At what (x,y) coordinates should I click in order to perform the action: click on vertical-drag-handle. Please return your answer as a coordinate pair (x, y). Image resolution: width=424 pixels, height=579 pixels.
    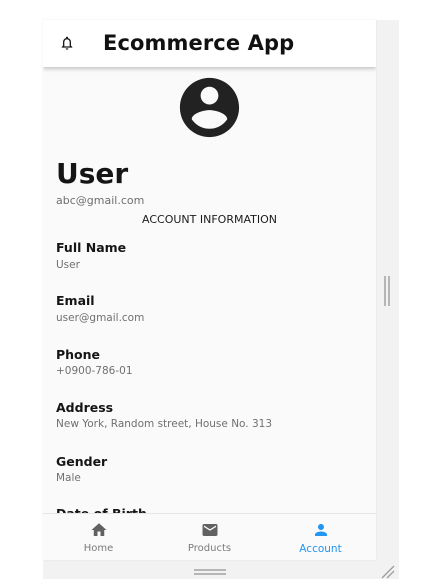
    Looking at the image, I should click on (387, 291).